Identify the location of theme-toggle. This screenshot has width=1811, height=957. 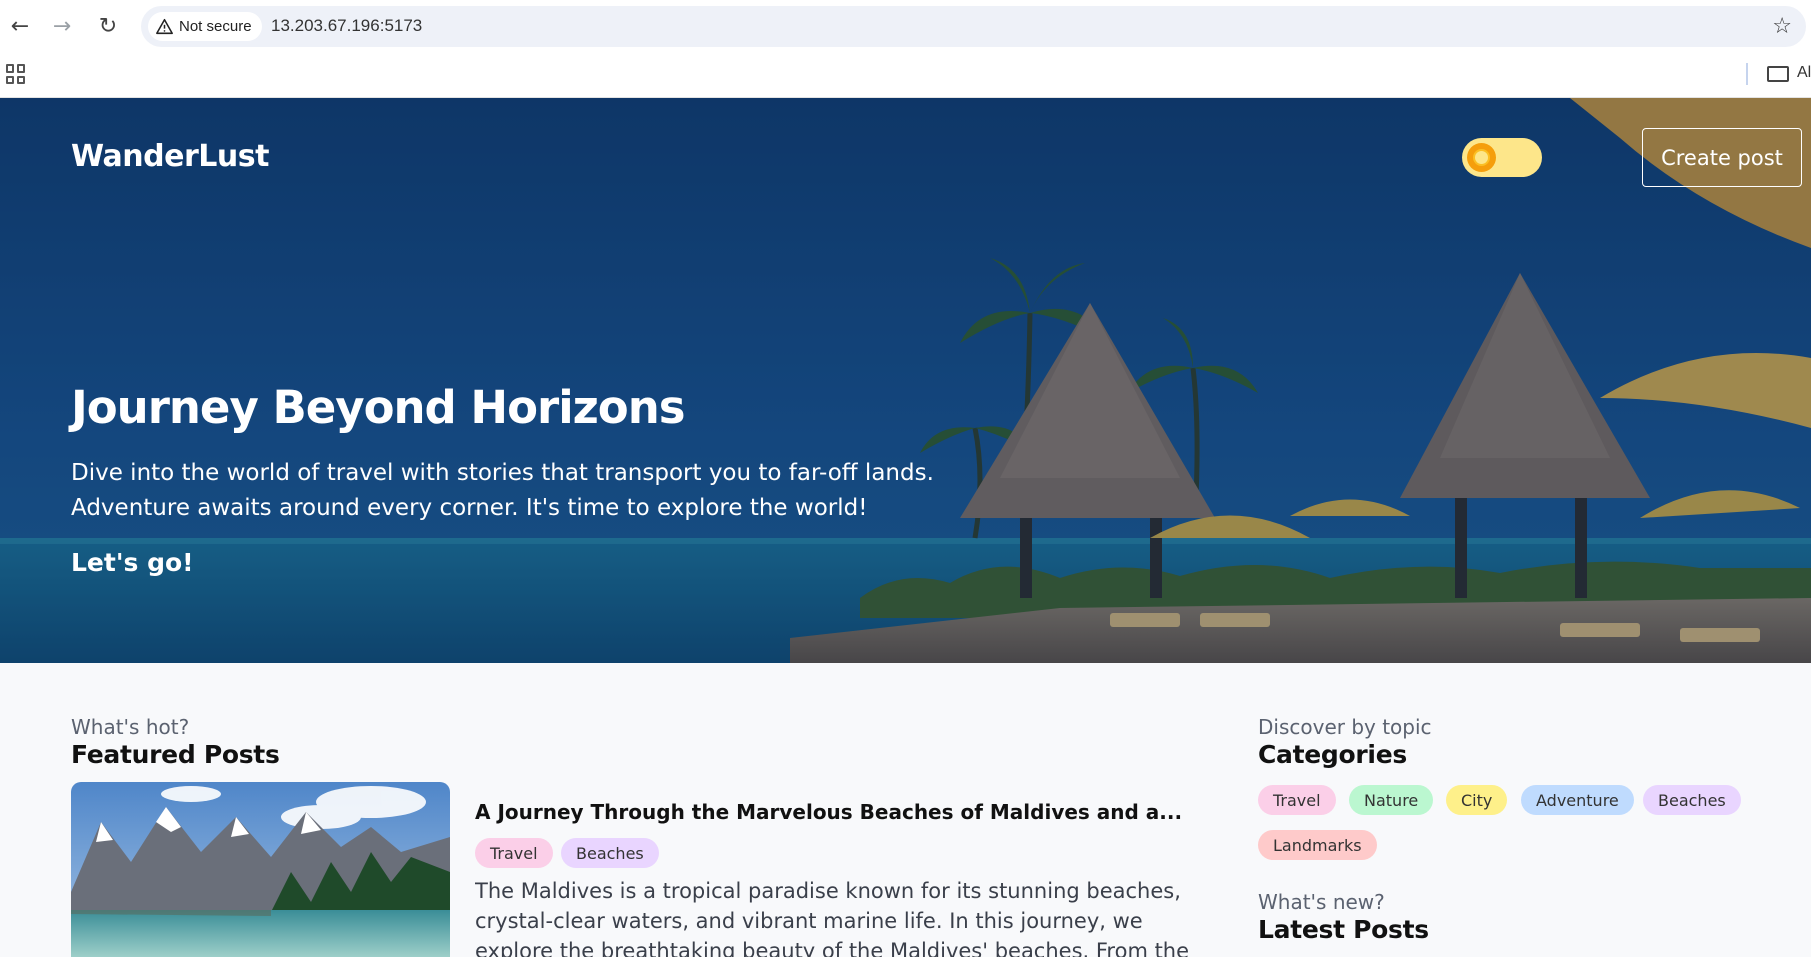
(1502, 157).